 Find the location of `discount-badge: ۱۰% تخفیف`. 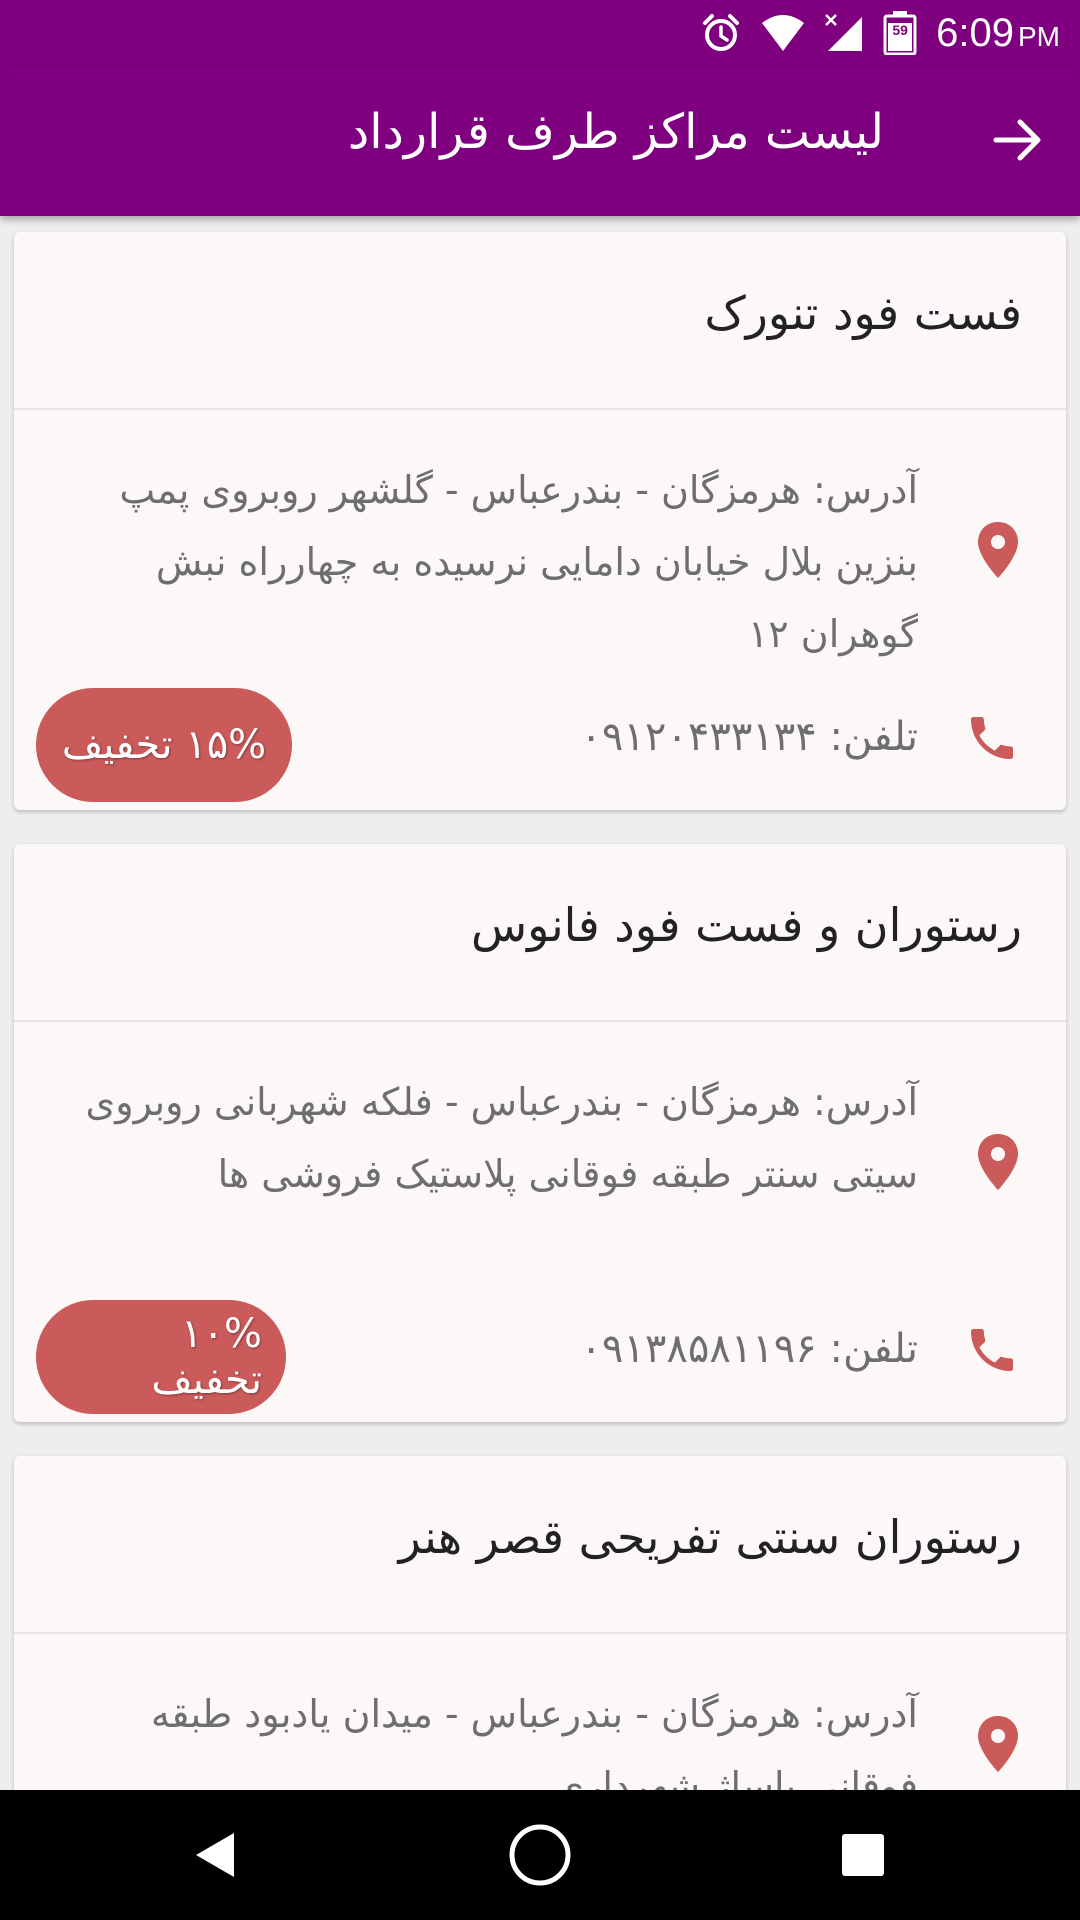

discount-badge: ۱۰% تخفیف is located at coordinates (161, 1357).